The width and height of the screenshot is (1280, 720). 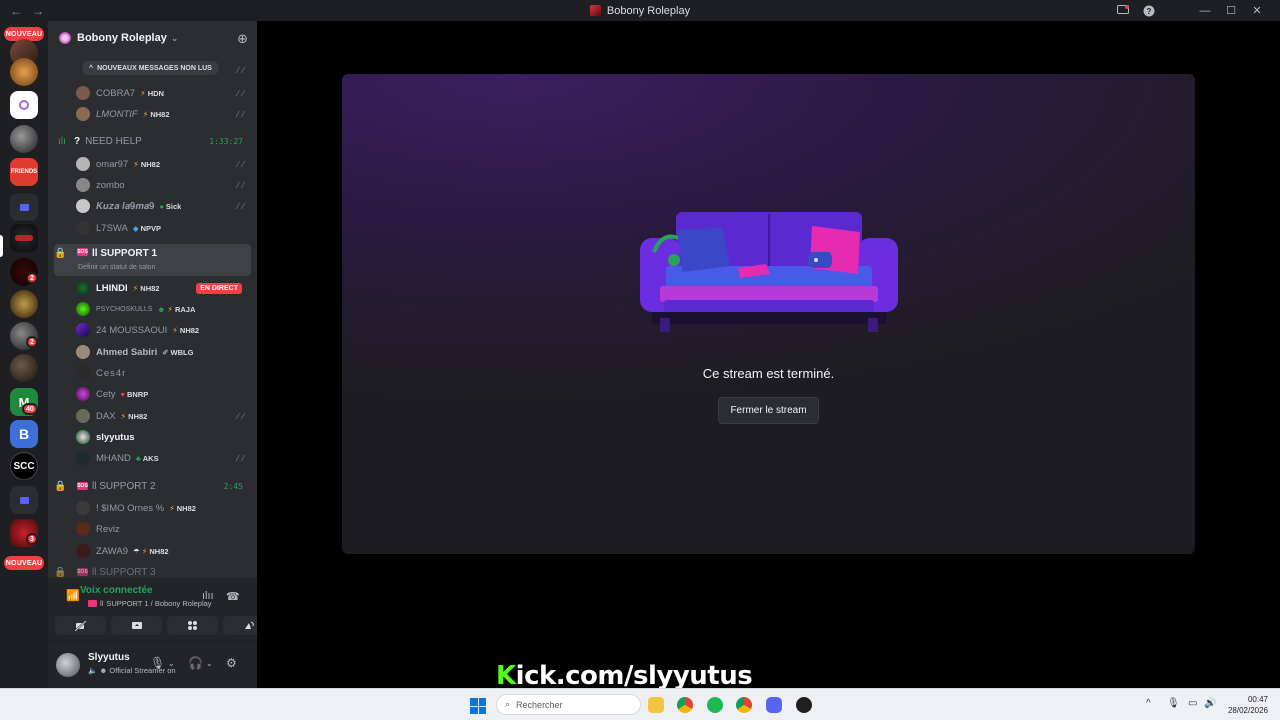 What do you see at coordinates (117, 114) in the screenshot?
I see `member-name: LMONTIF` at bounding box center [117, 114].